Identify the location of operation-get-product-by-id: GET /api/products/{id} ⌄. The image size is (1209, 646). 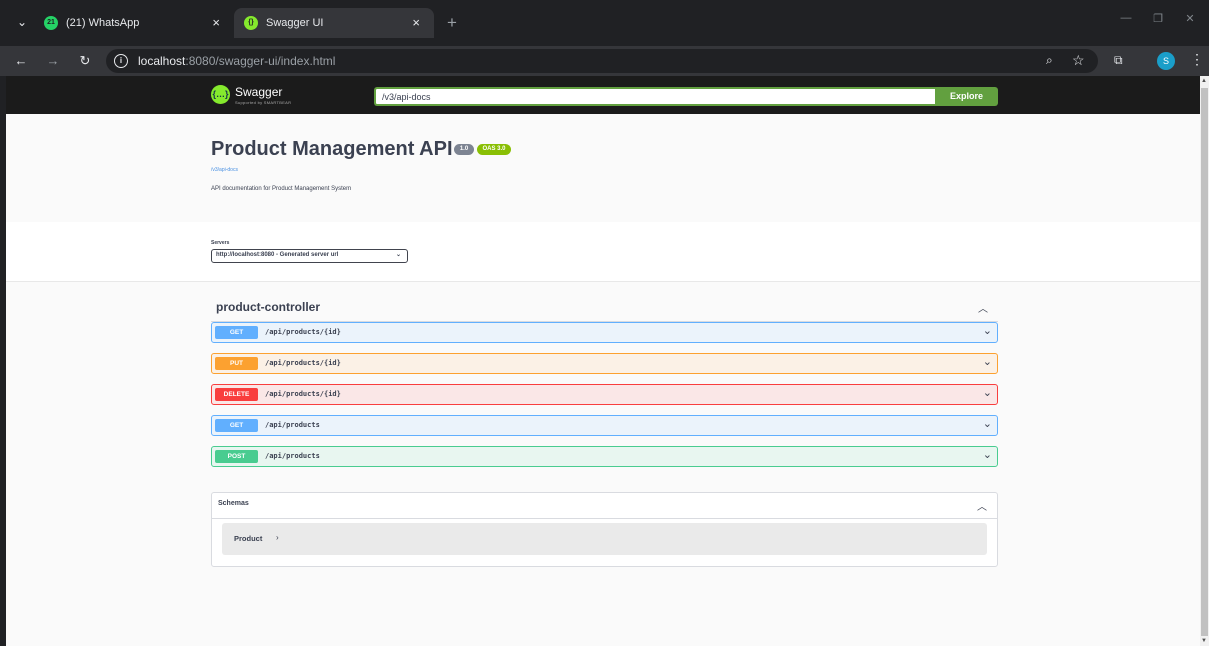
(604, 332).